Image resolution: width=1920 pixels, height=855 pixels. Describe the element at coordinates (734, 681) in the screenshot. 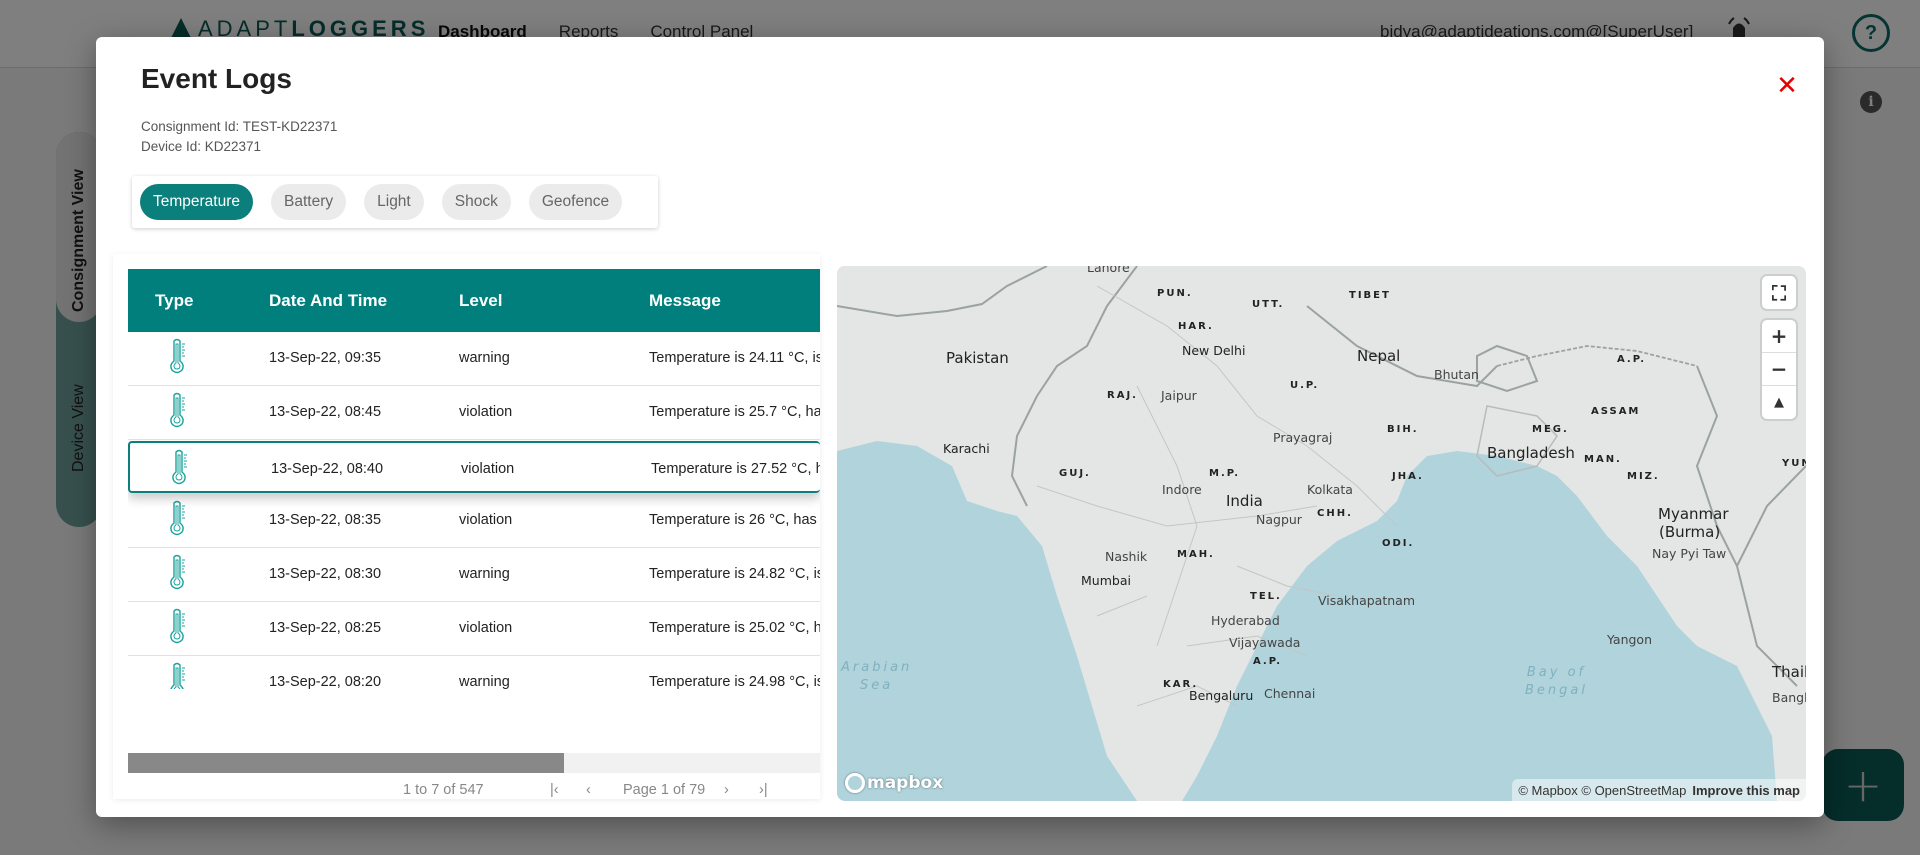

I see `cell-message: Temperature is 24.98 °C, is about` at that location.